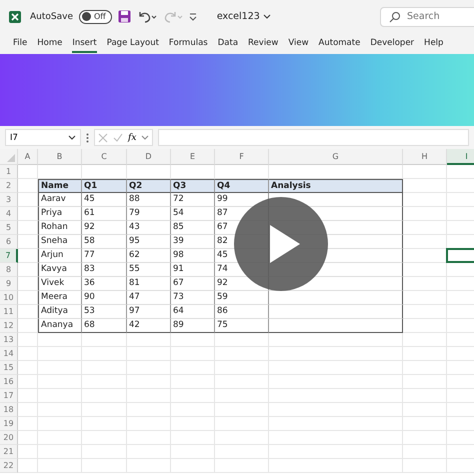  I want to click on row-header: 8, so click(9, 270).